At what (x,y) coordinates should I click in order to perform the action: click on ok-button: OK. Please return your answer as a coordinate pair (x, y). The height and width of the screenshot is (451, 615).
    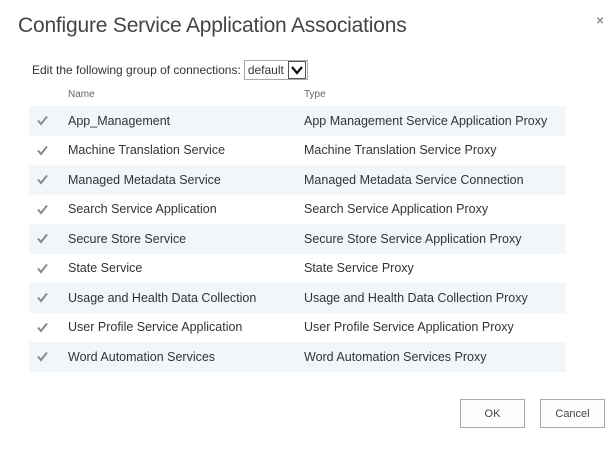
    Looking at the image, I should click on (492, 413).